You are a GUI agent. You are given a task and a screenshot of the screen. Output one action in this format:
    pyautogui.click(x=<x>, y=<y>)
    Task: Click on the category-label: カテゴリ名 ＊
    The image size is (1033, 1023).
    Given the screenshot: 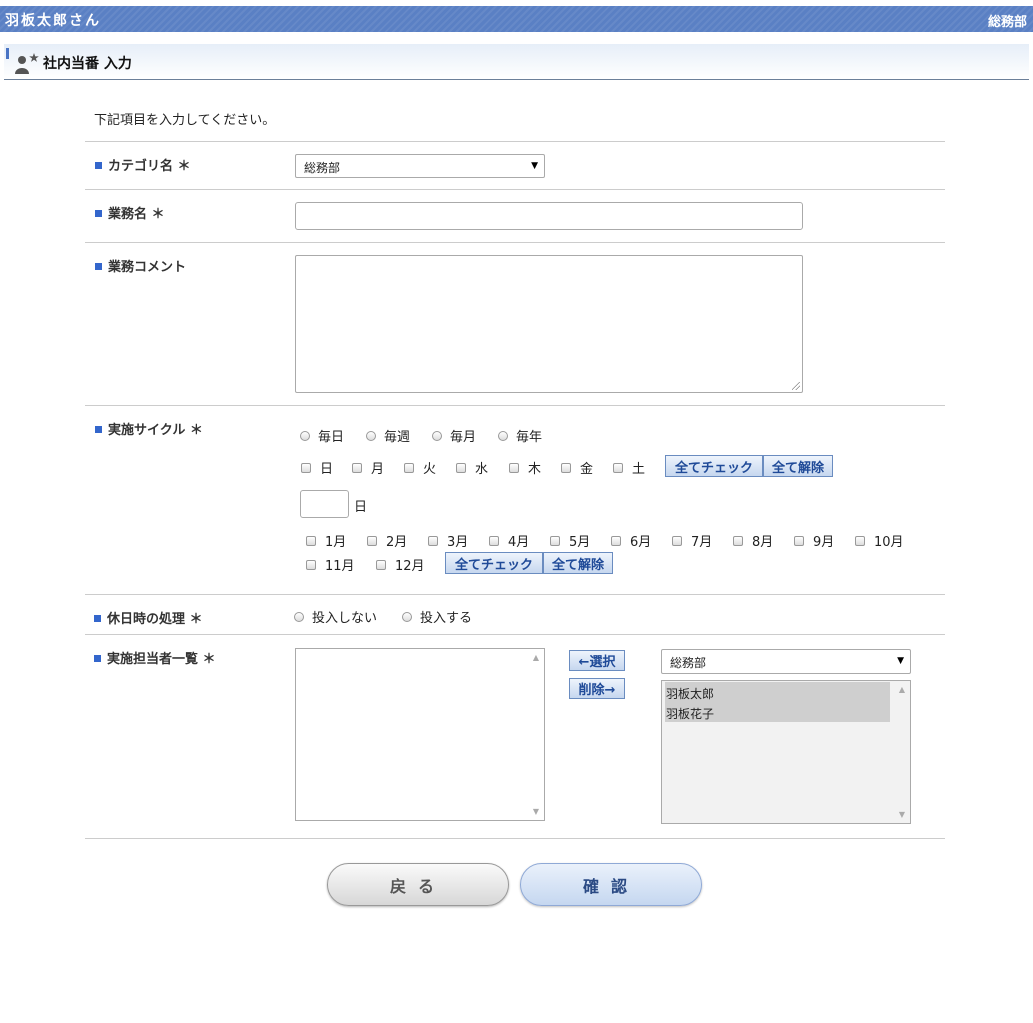 What is the action you would take?
    pyautogui.click(x=143, y=164)
    